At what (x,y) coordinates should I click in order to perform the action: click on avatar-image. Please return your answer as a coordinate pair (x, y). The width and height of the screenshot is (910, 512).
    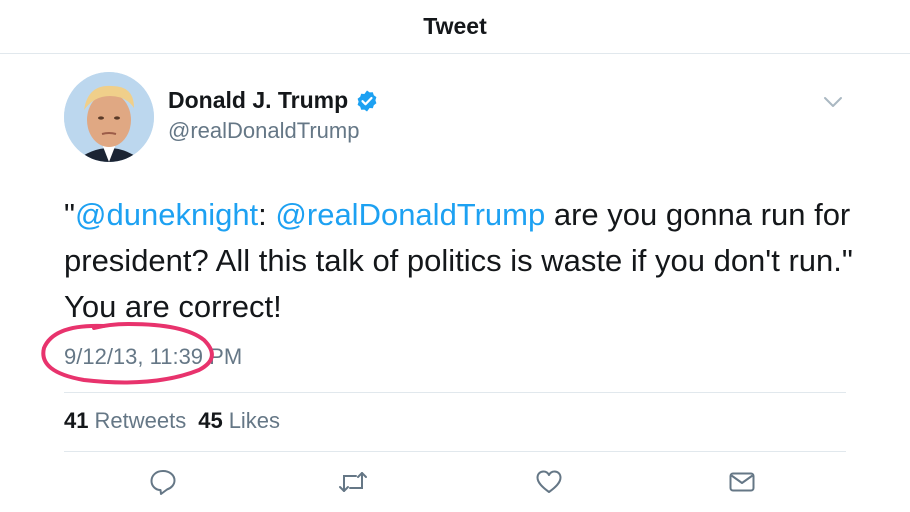
    Looking at the image, I should click on (109, 117).